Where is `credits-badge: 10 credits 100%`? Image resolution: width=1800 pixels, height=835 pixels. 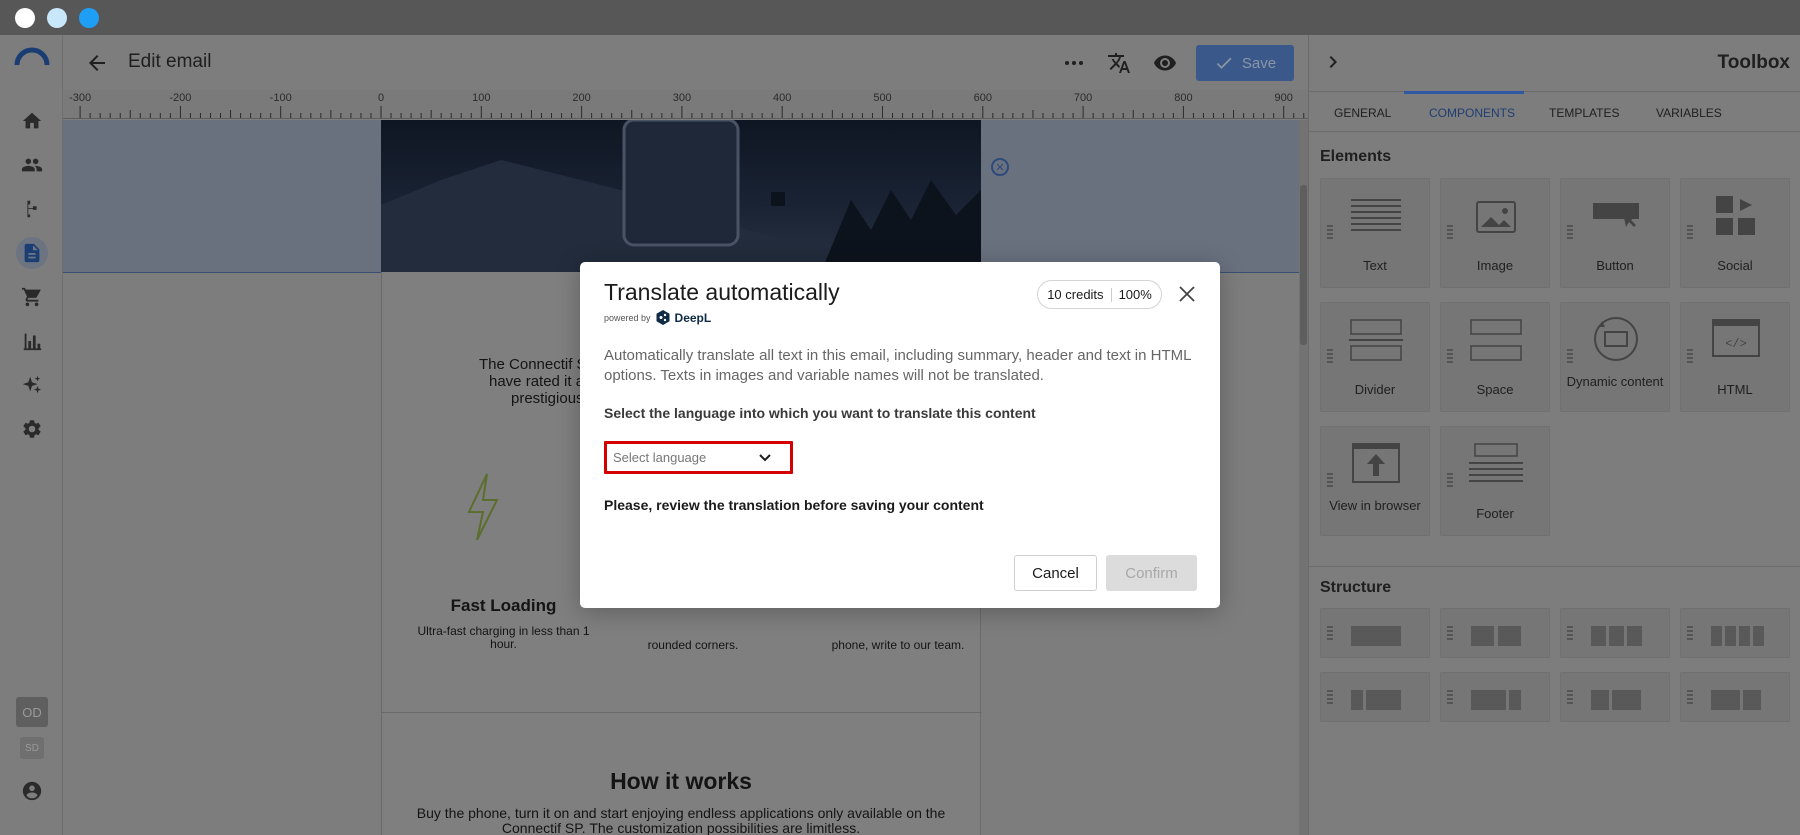 credits-badge: 10 credits 100% is located at coordinates (1099, 294).